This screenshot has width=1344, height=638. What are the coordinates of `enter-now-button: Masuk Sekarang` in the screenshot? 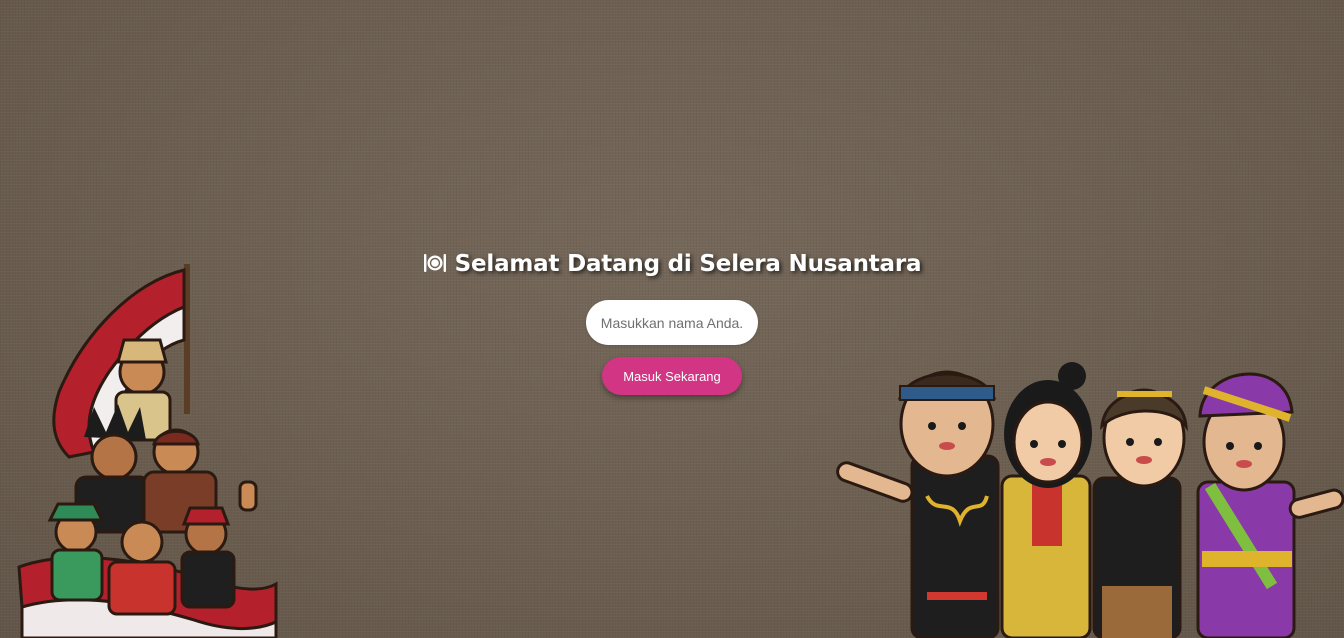 It's located at (672, 376).